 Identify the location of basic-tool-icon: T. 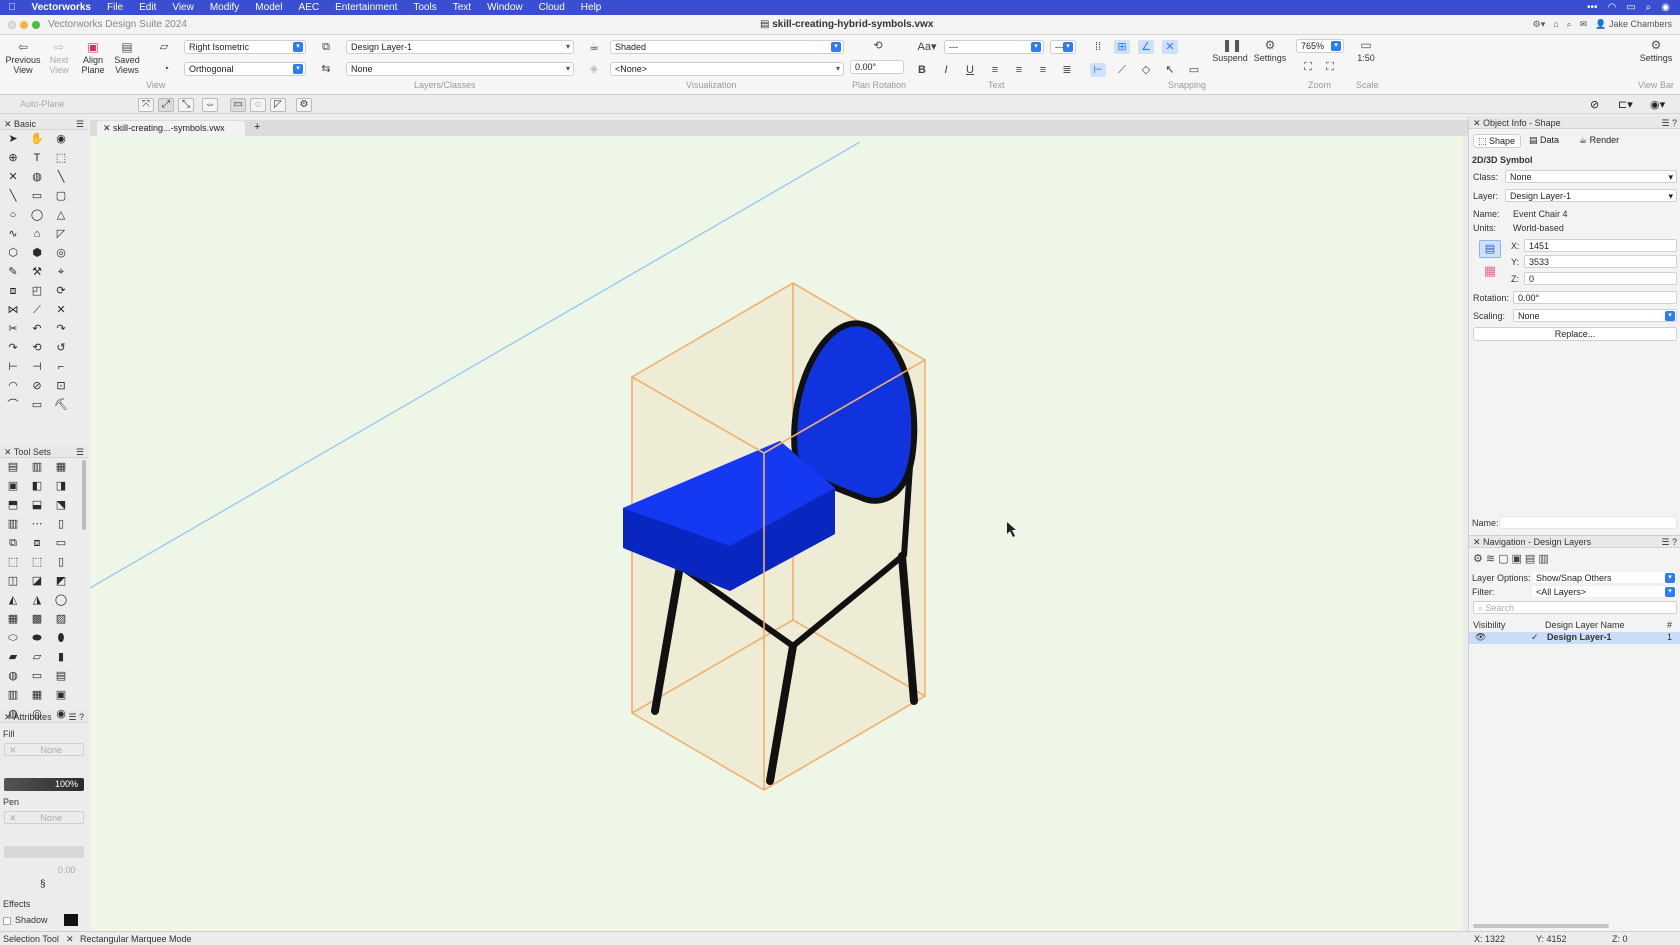
(37, 158).